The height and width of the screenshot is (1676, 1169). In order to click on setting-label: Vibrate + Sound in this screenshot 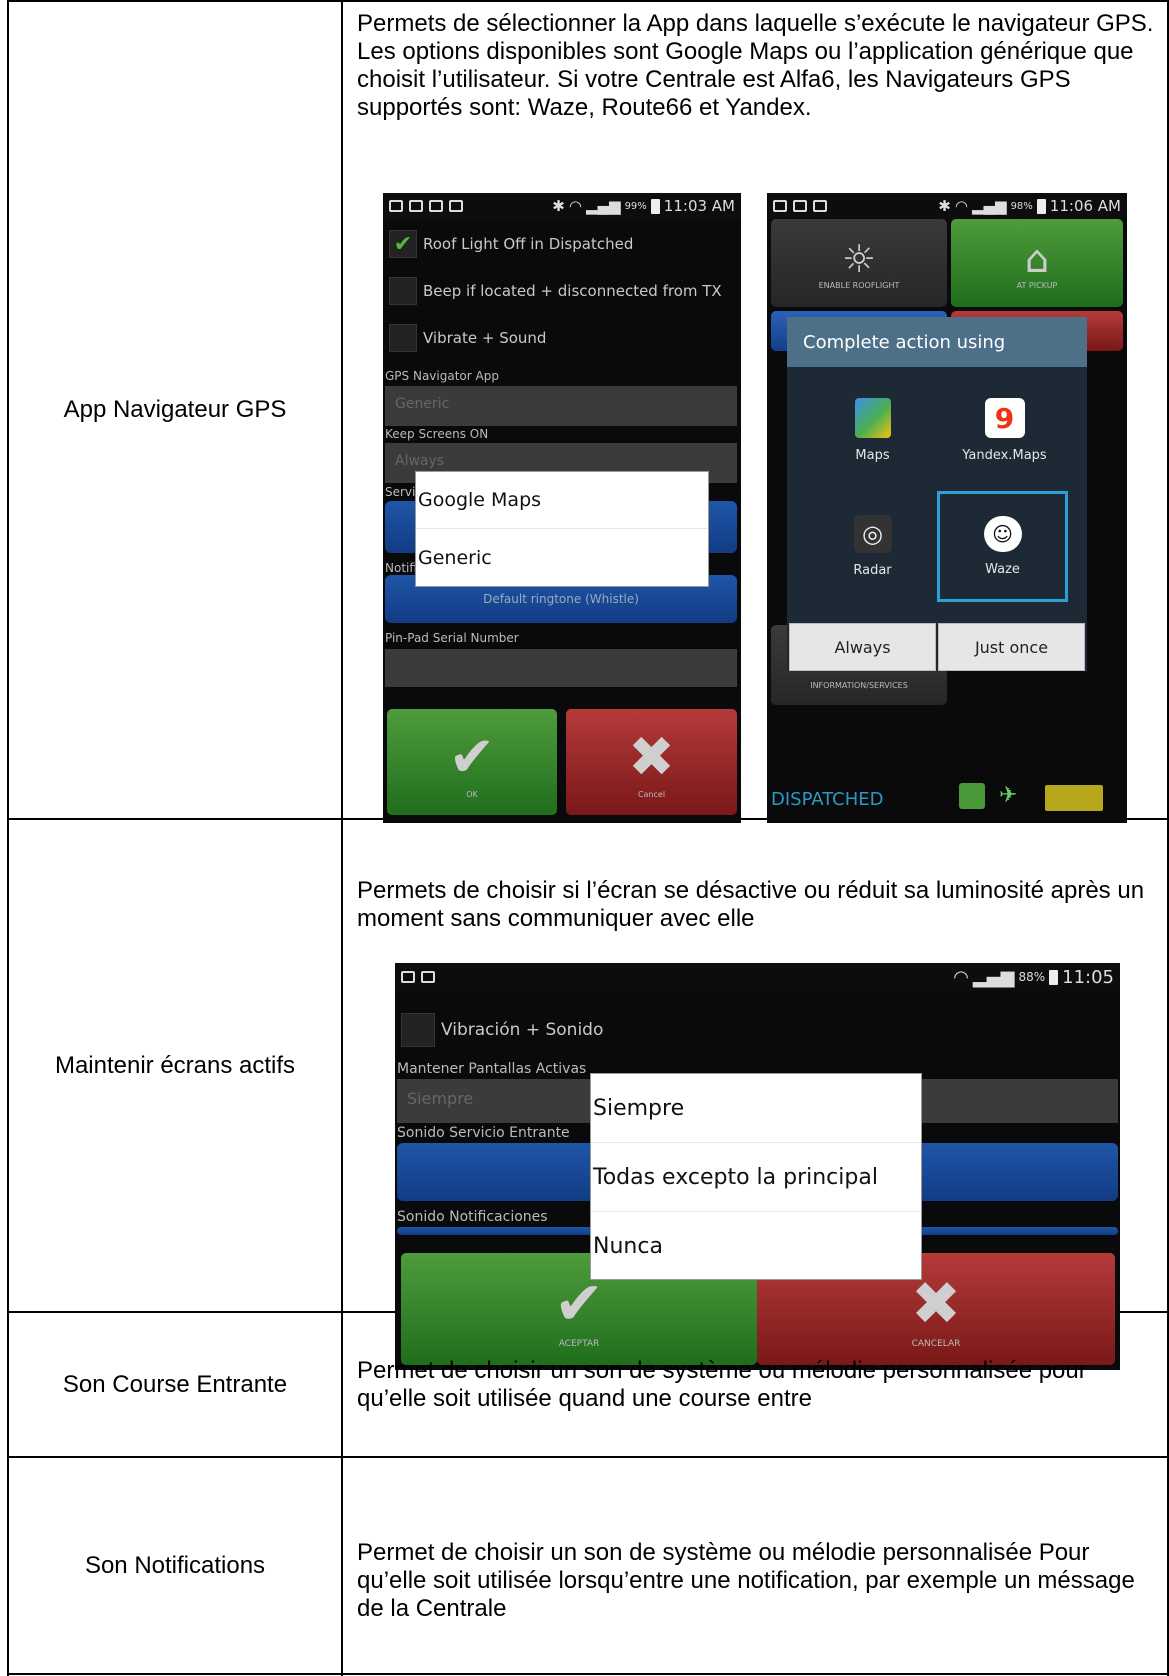, I will do `click(485, 338)`.